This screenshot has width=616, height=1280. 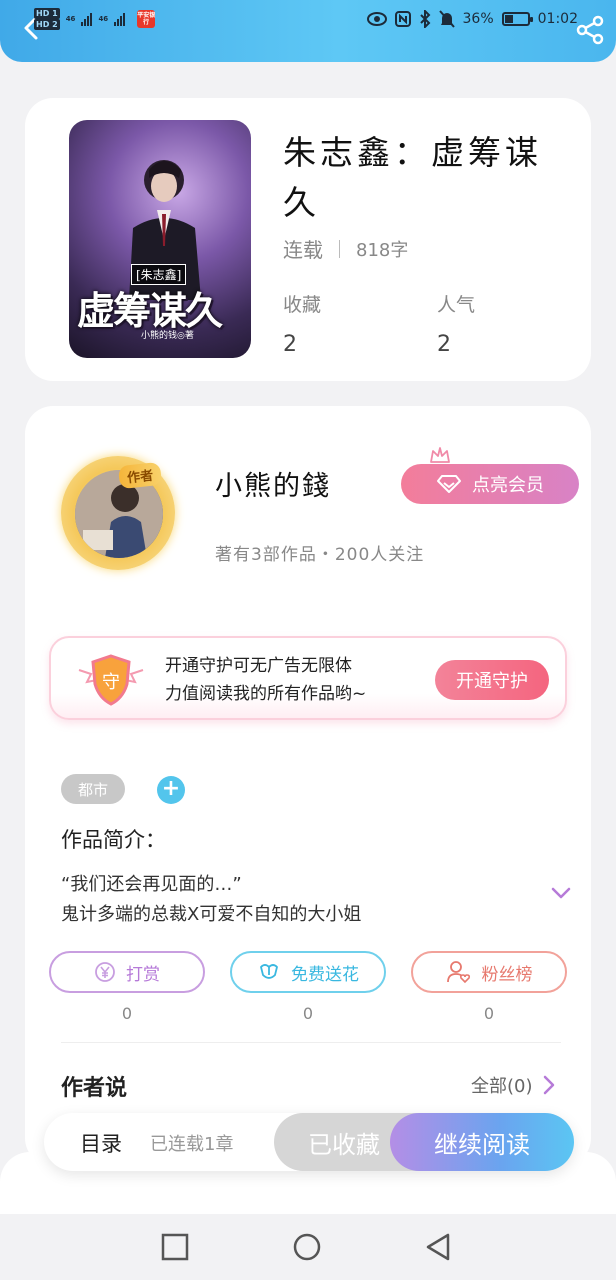 I want to click on guard-banner: 守 开通守护可无广告无限体 力值阅读我的所有作品哟~ 开通守护, so click(x=308, y=678).